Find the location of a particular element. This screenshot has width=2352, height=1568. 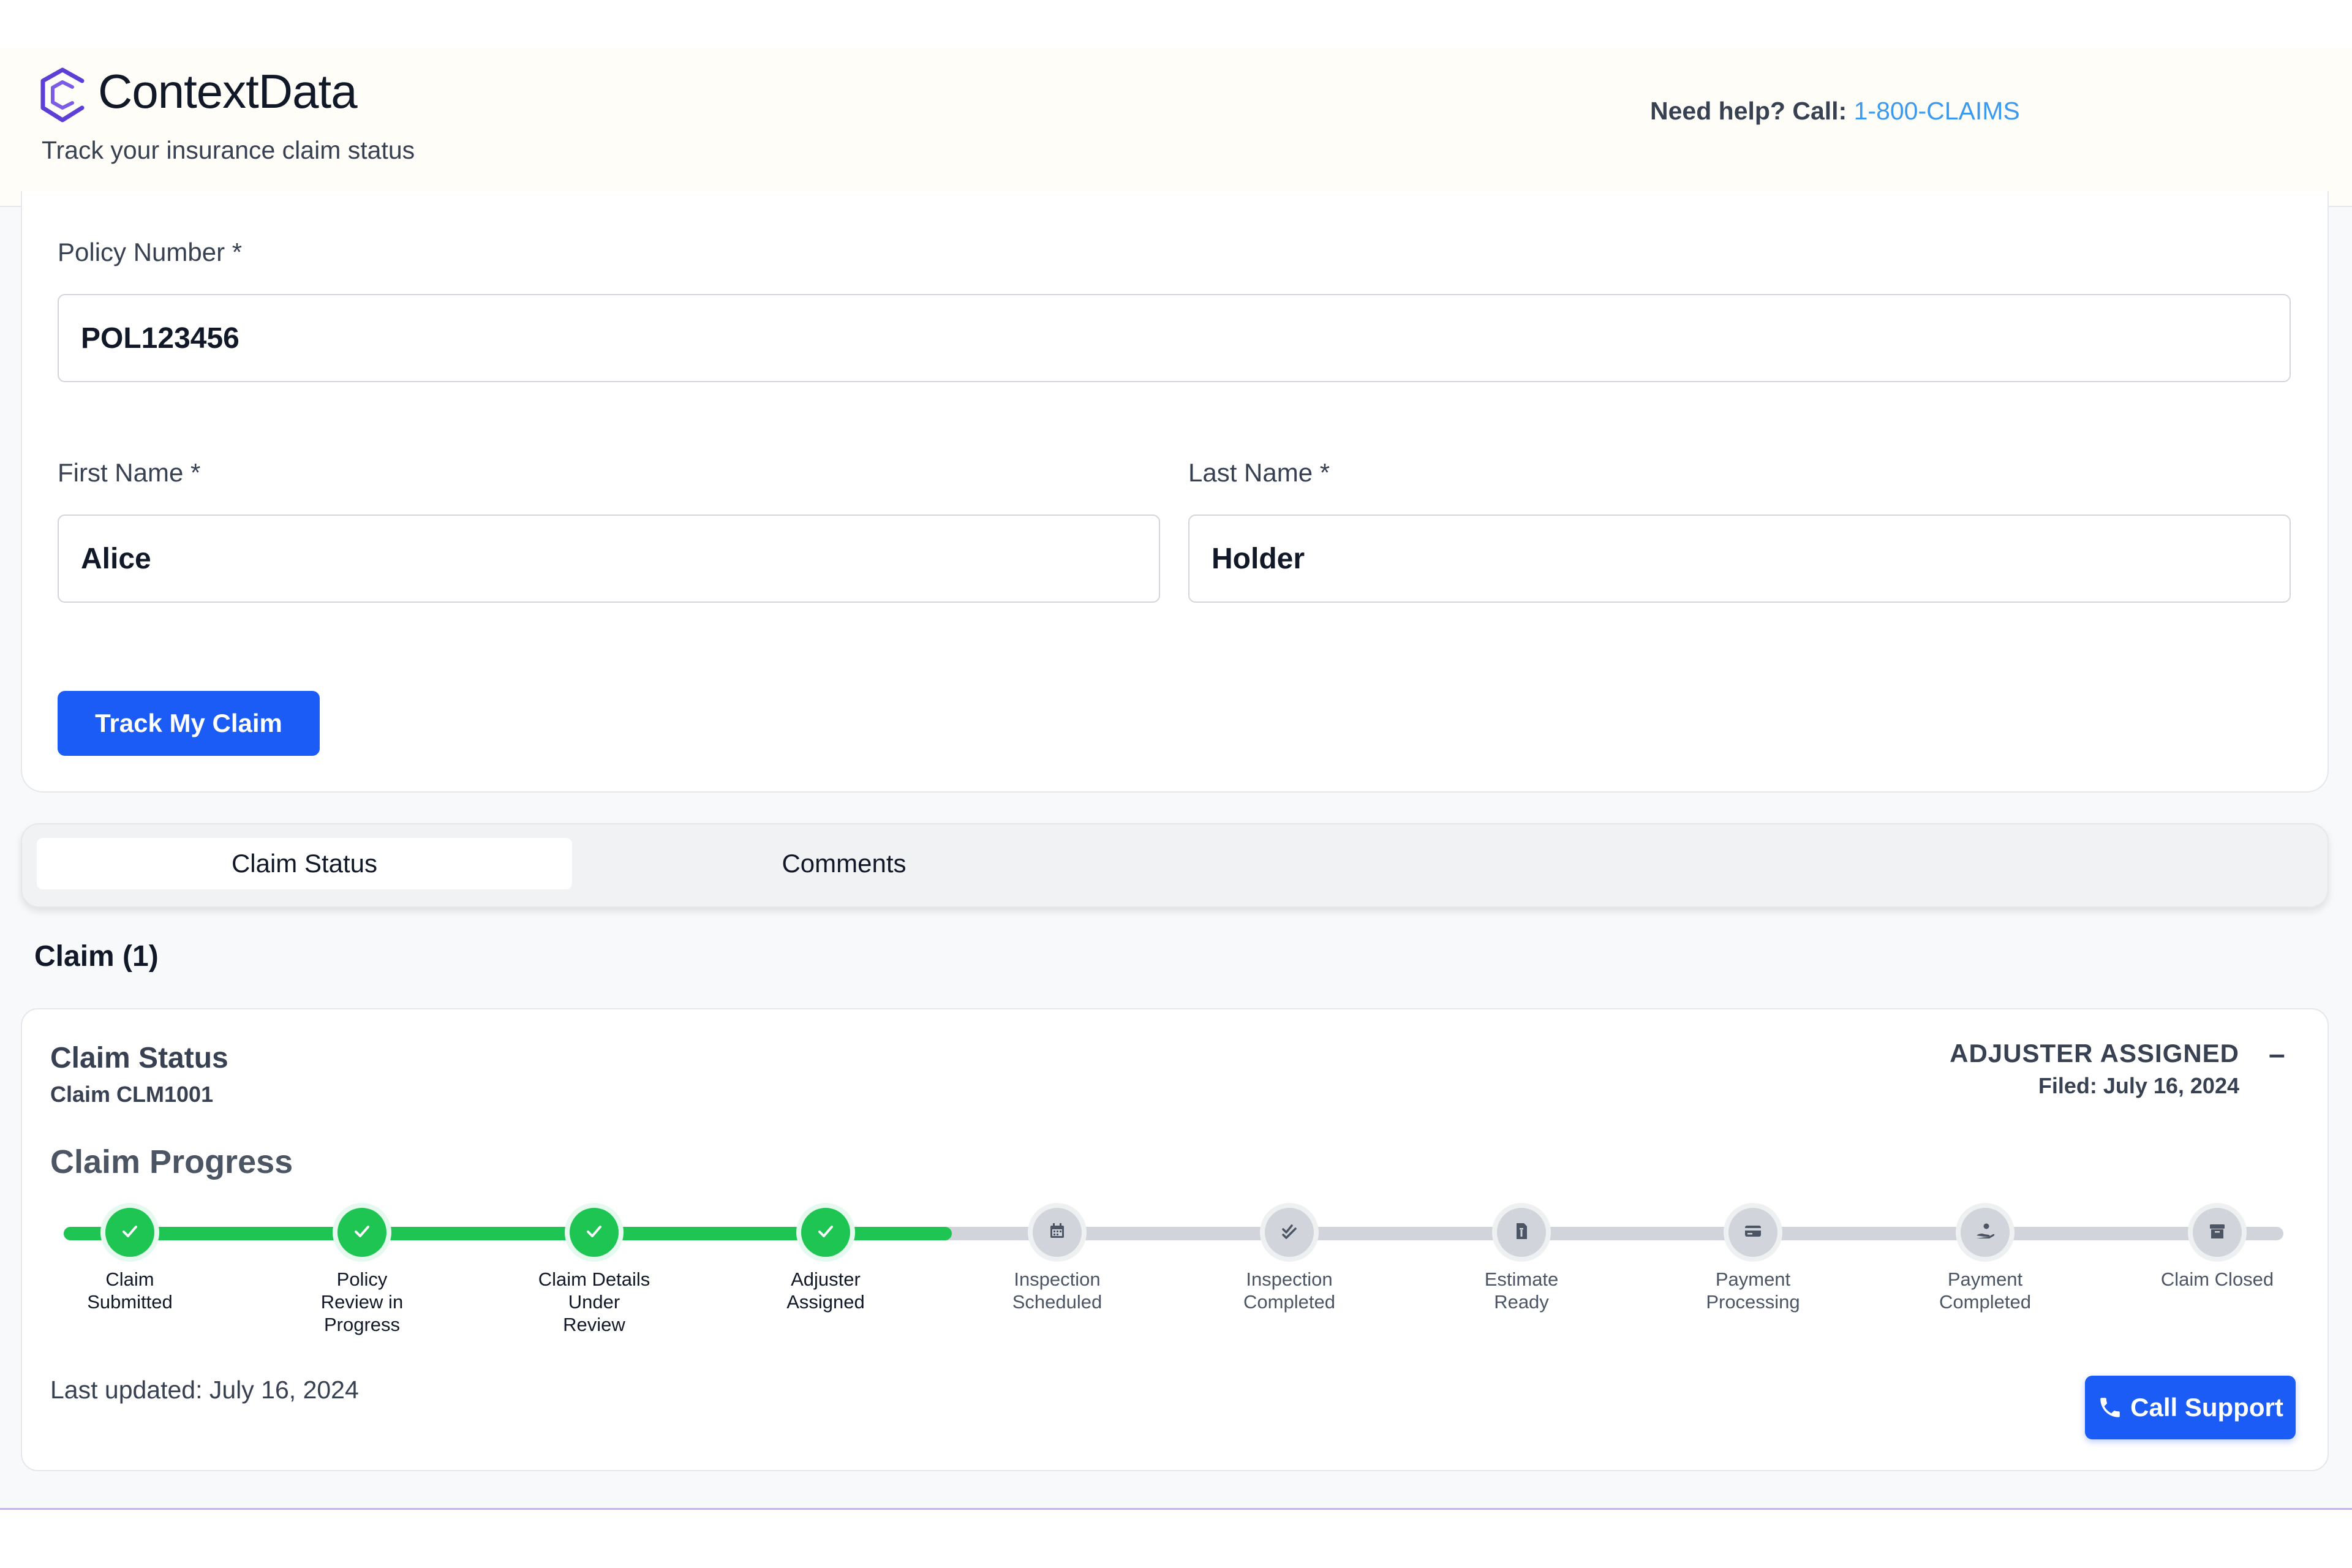

step-label: Estimate Ready is located at coordinates (1521, 1291).